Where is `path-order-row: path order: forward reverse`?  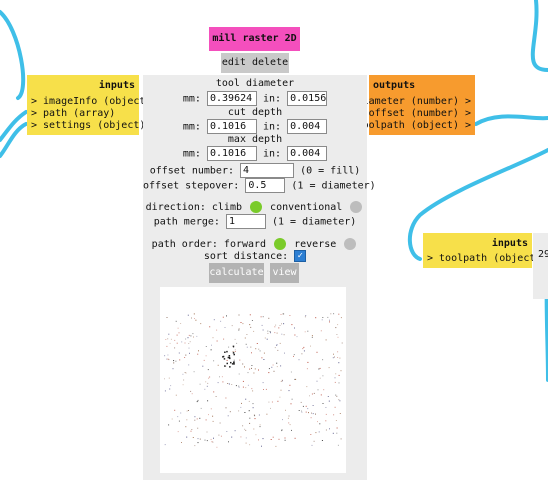 path-order-row: path order: forward reverse is located at coordinates (255, 244).